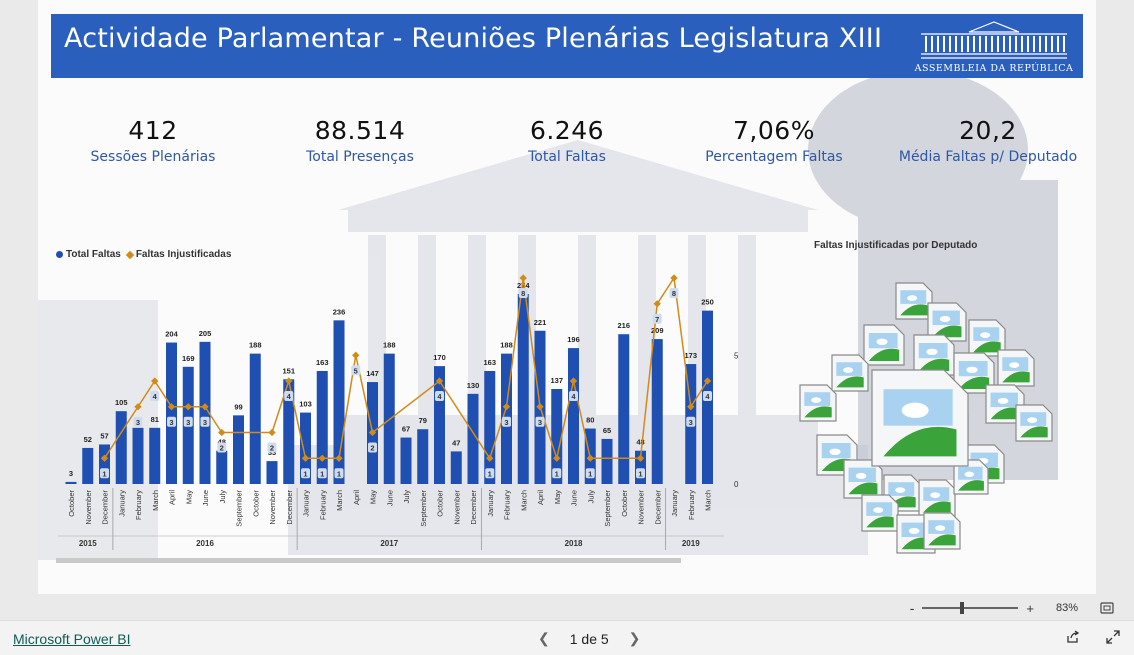 This screenshot has height=655, width=1134. Describe the element at coordinates (439, 357) in the screenshot. I see `bar-data-label: 170` at that location.